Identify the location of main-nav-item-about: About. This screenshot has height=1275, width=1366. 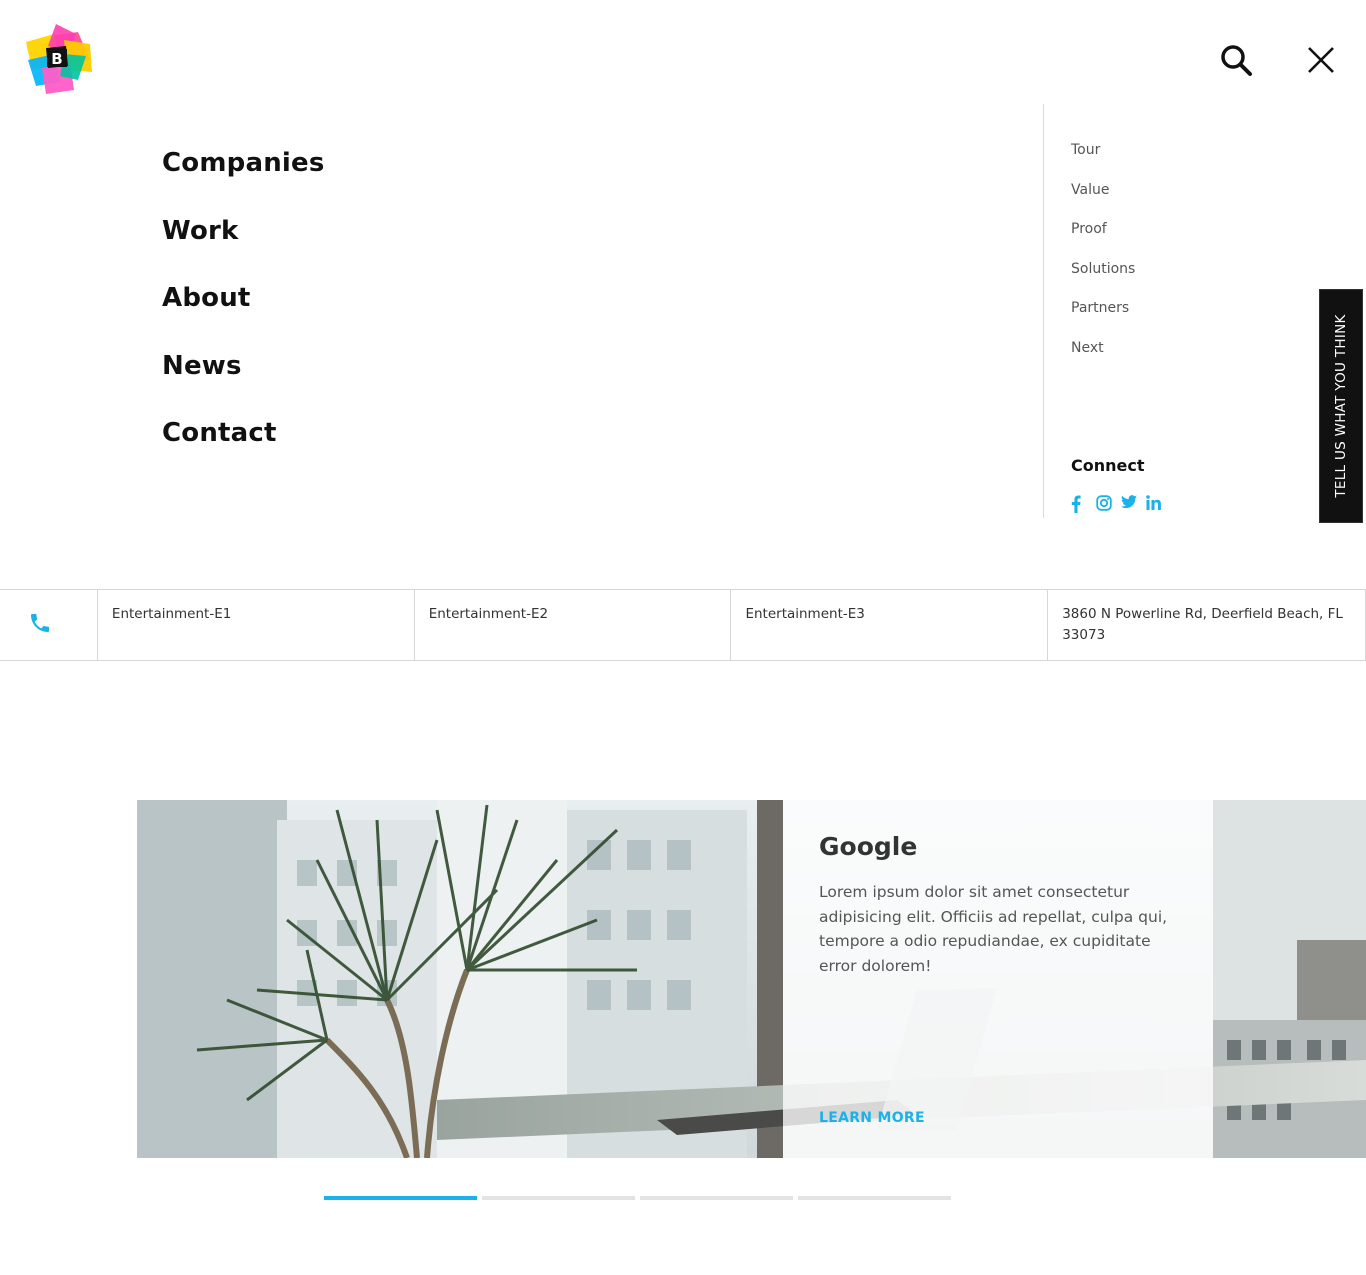
(243, 309).